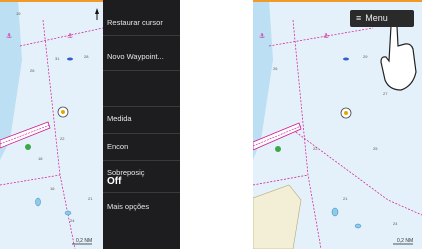 This screenshot has height=249, width=422. I want to click on menu-item-overlay-value: Off, so click(114, 181).